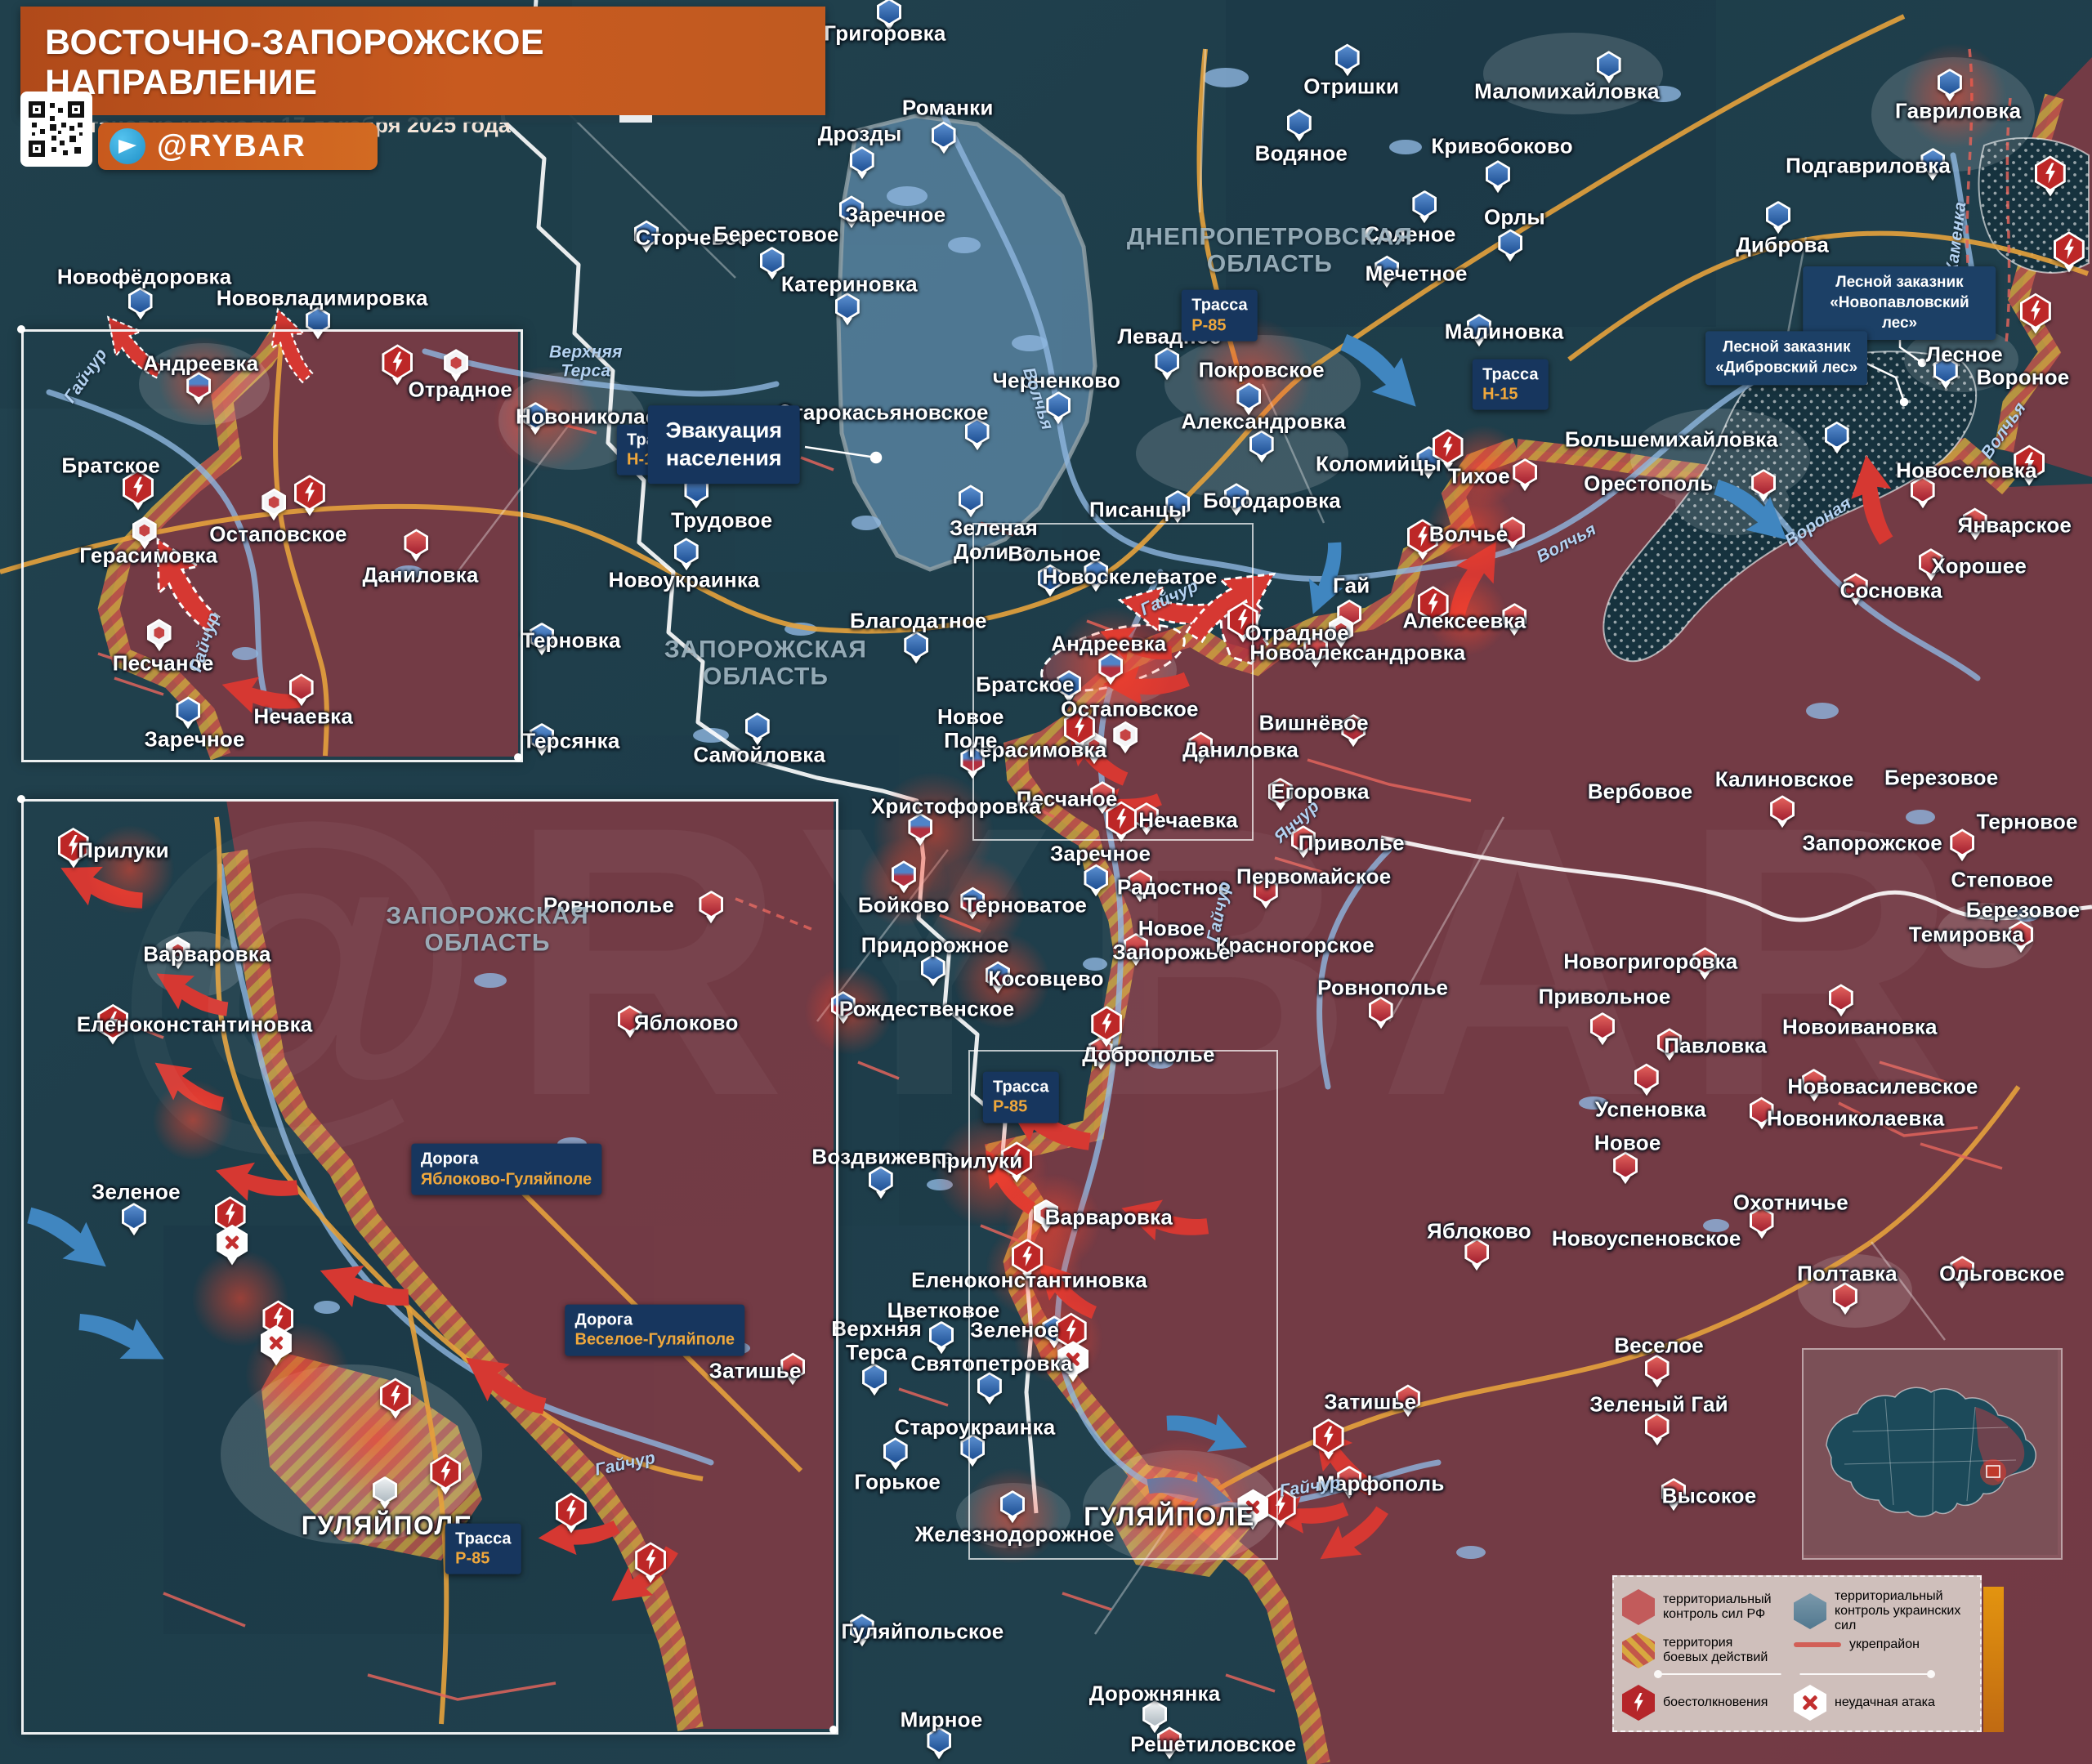 The image size is (2092, 1764). Describe the element at coordinates (127, 146) in the screenshot. I see `telegram-icon` at that location.